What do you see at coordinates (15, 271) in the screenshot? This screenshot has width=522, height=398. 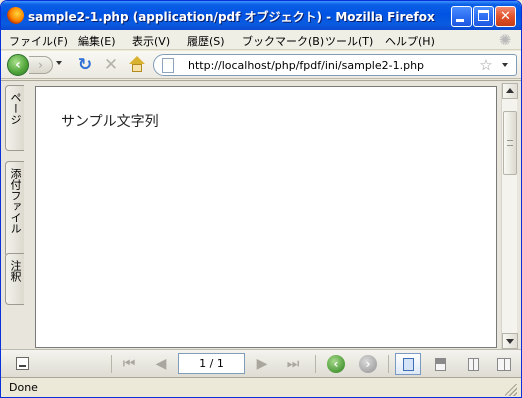 I see `tab-annotations-label: 注釈` at bounding box center [15, 271].